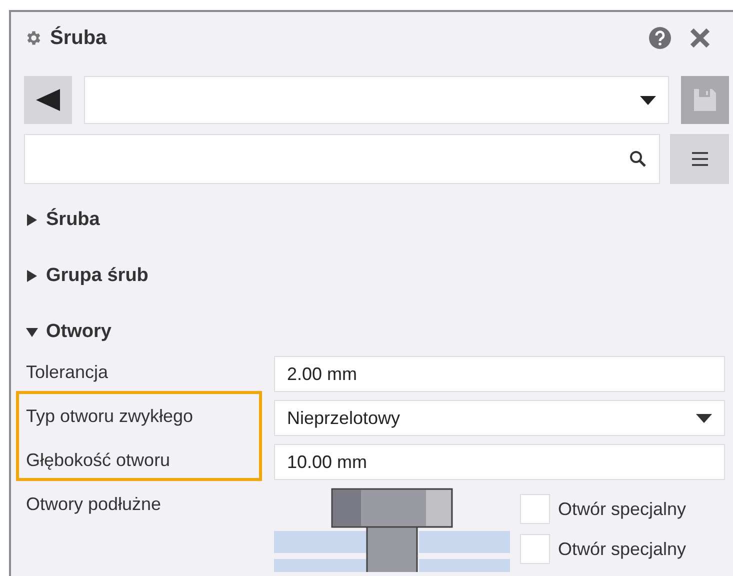 The image size is (733, 576). I want to click on menu-button, so click(699, 159).